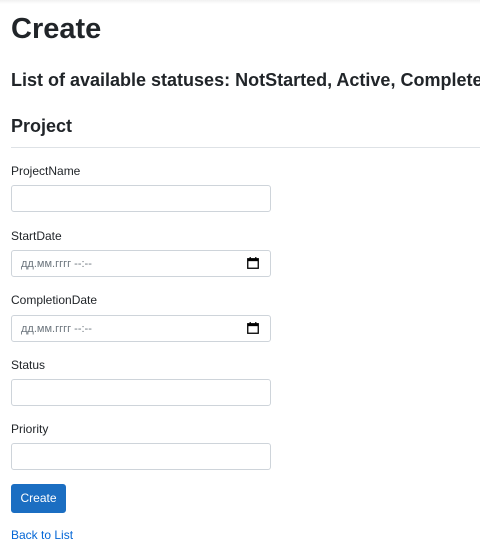 Image resolution: width=480 pixels, height=555 pixels. What do you see at coordinates (240, 2) in the screenshot?
I see `top-bar-shadow` at bounding box center [240, 2].